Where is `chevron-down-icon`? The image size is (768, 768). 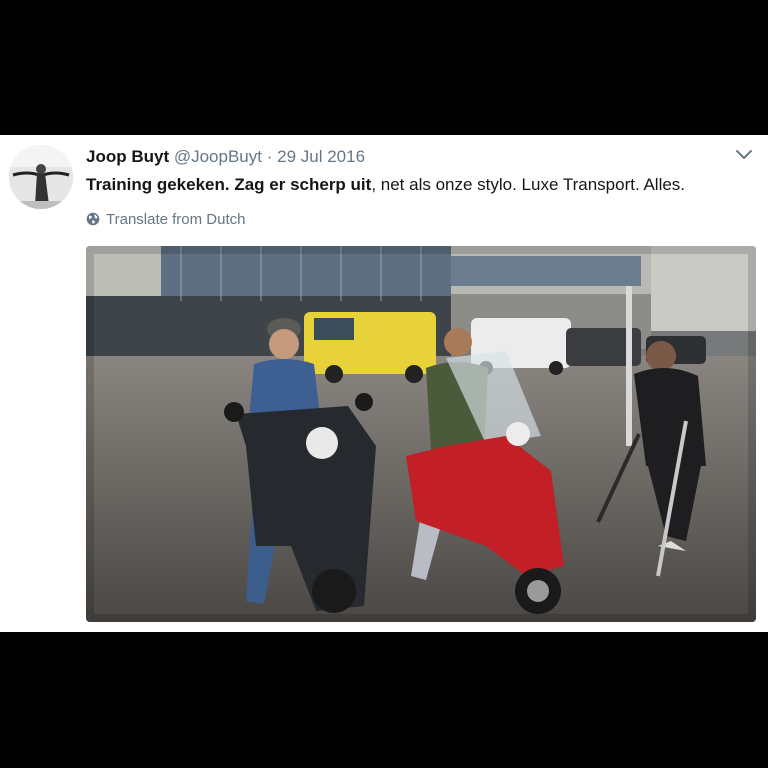
chevron-down-icon is located at coordinates (744, 155).